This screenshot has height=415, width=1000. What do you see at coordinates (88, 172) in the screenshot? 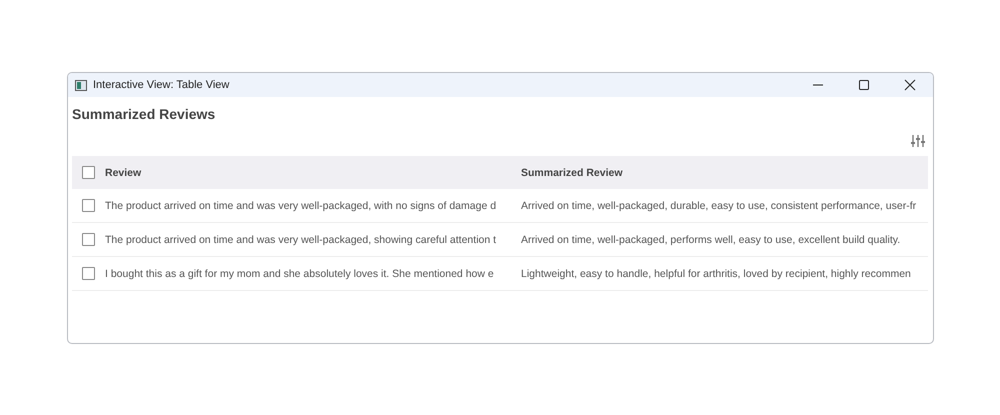
I see `select-all-checkbox` at bounding box center [88, 172].